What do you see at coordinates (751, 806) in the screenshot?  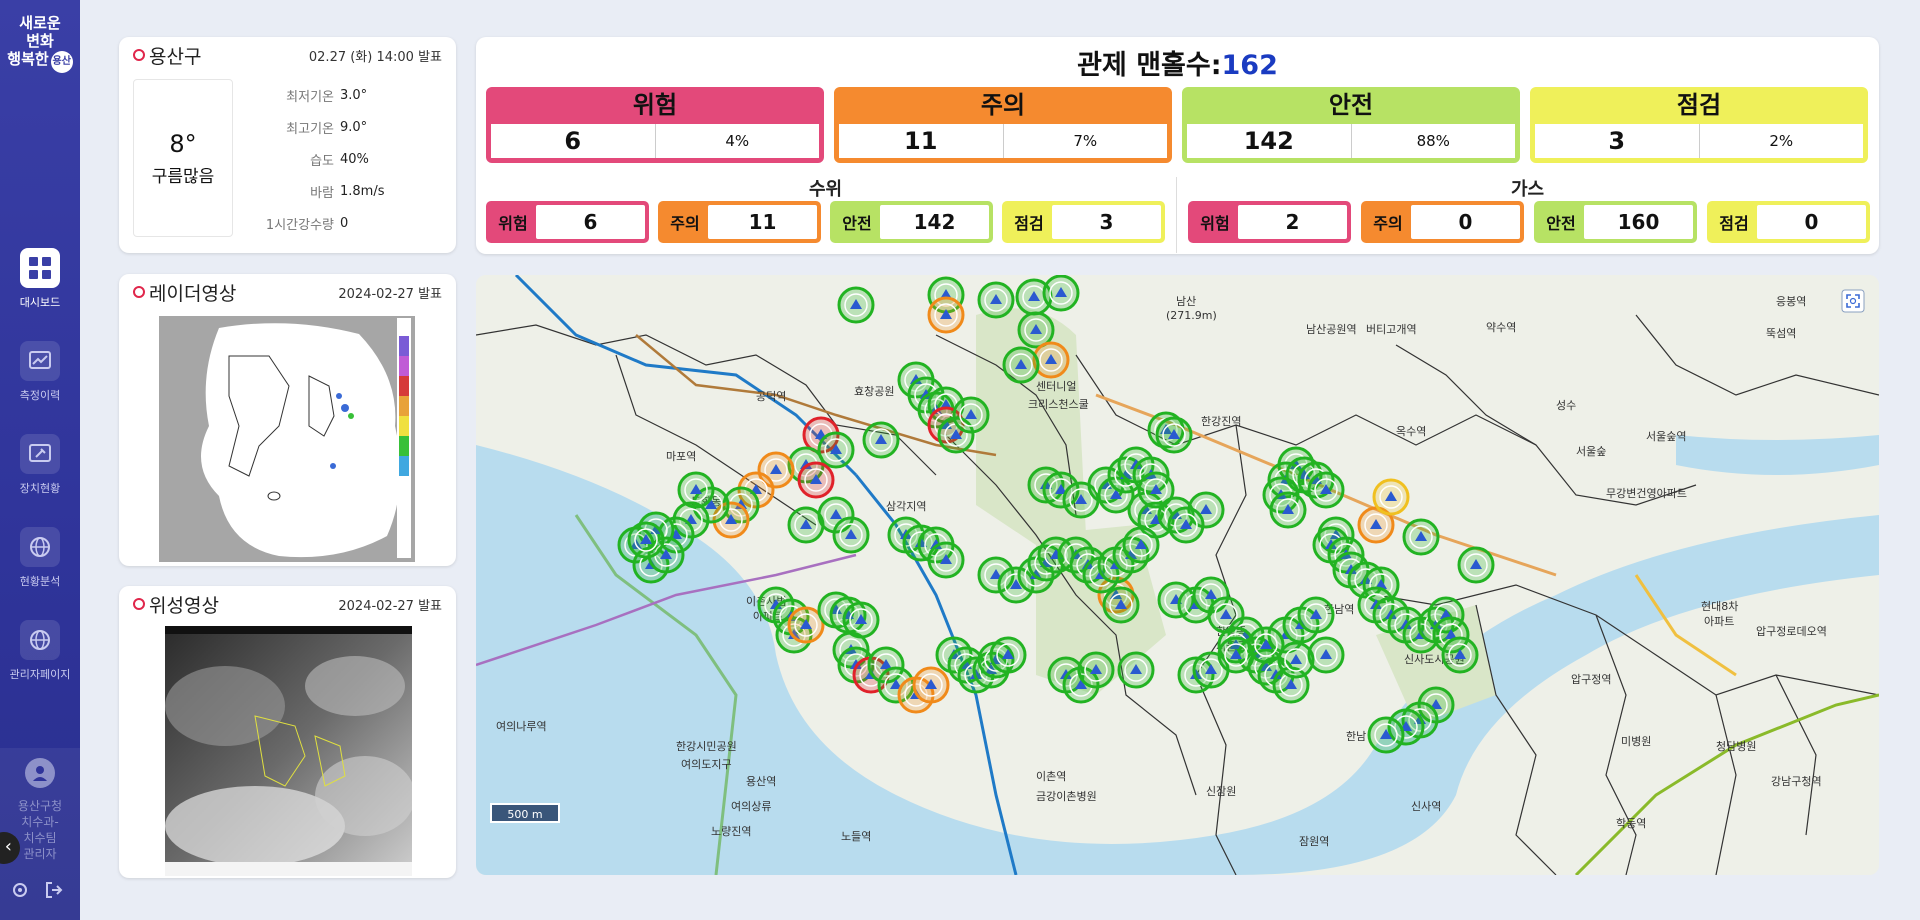 I see `map-place-label: 여의상류` at bounding box center [751, 806].